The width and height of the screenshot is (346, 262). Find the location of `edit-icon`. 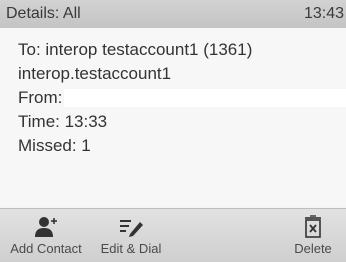

edit-icon is located at coordinates (131, 228).